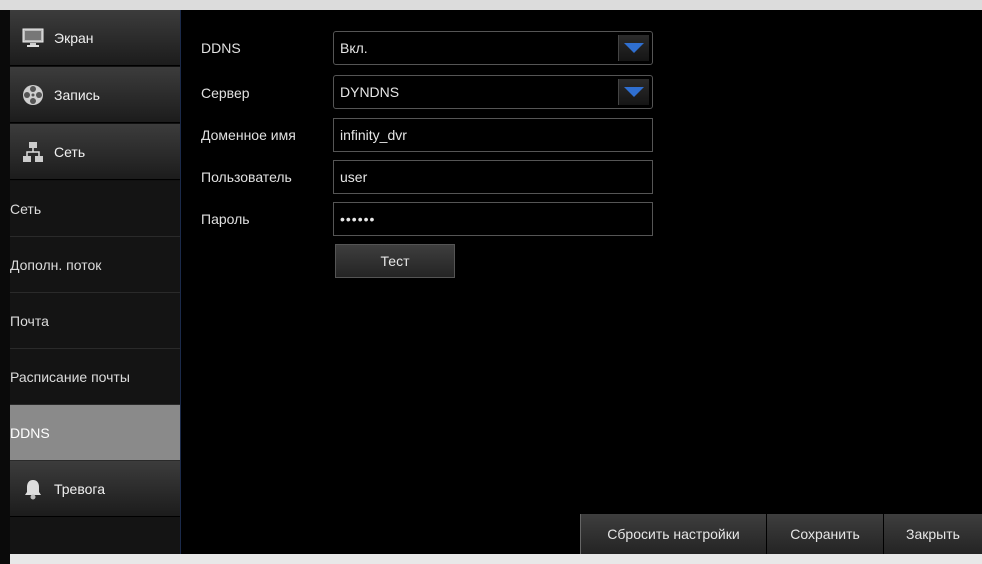  I want to click on sidebar-category-alarm: Тревога, so click(95, 489).